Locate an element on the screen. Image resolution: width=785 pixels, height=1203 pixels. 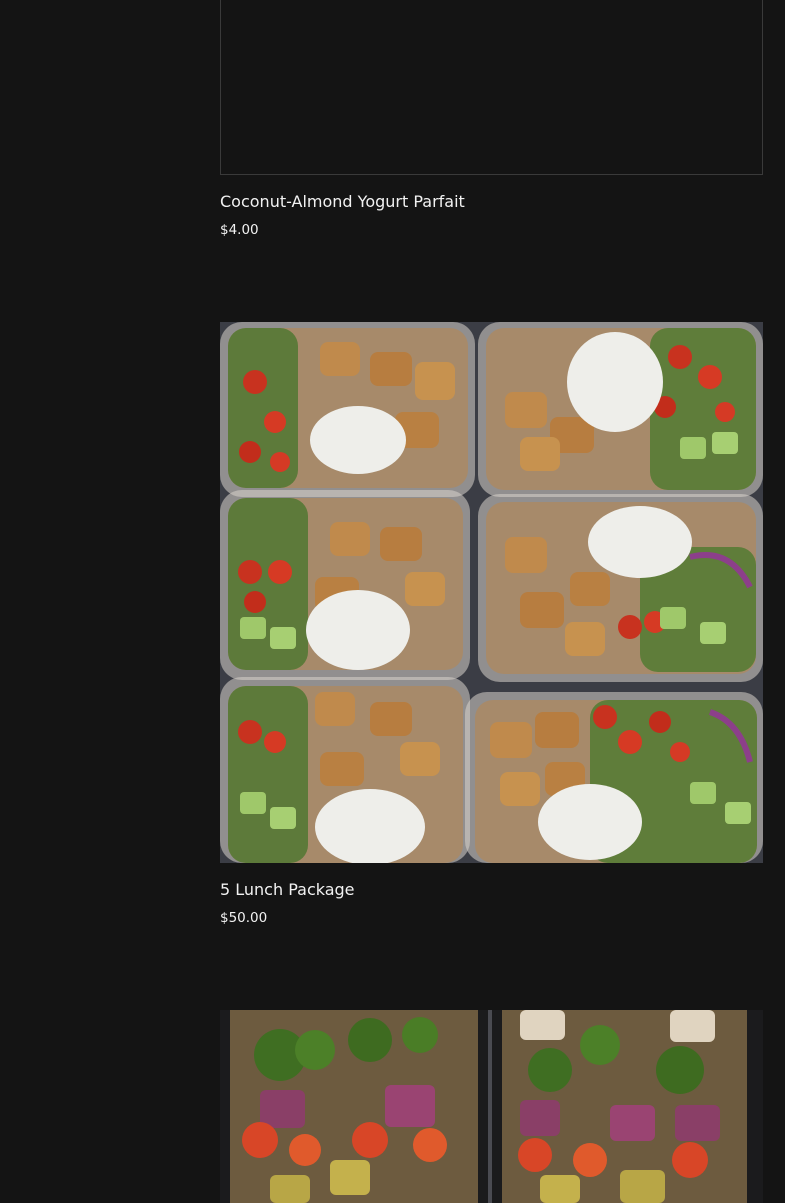
product-card-roasted-vegetables is located at coordinates (491, 1106).